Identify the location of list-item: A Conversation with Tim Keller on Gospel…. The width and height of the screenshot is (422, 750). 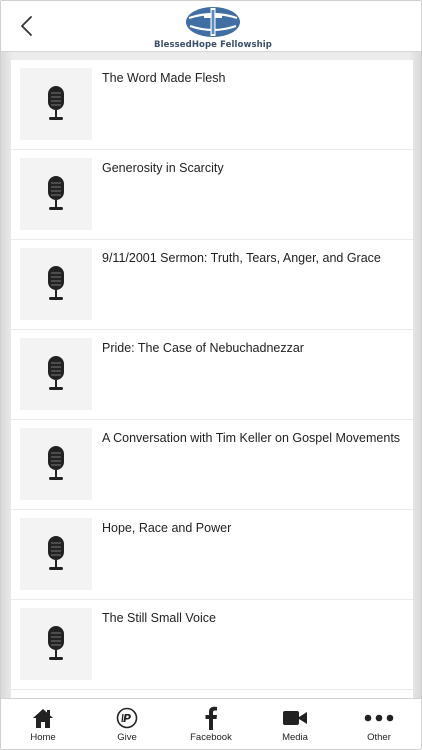
(212, 465).